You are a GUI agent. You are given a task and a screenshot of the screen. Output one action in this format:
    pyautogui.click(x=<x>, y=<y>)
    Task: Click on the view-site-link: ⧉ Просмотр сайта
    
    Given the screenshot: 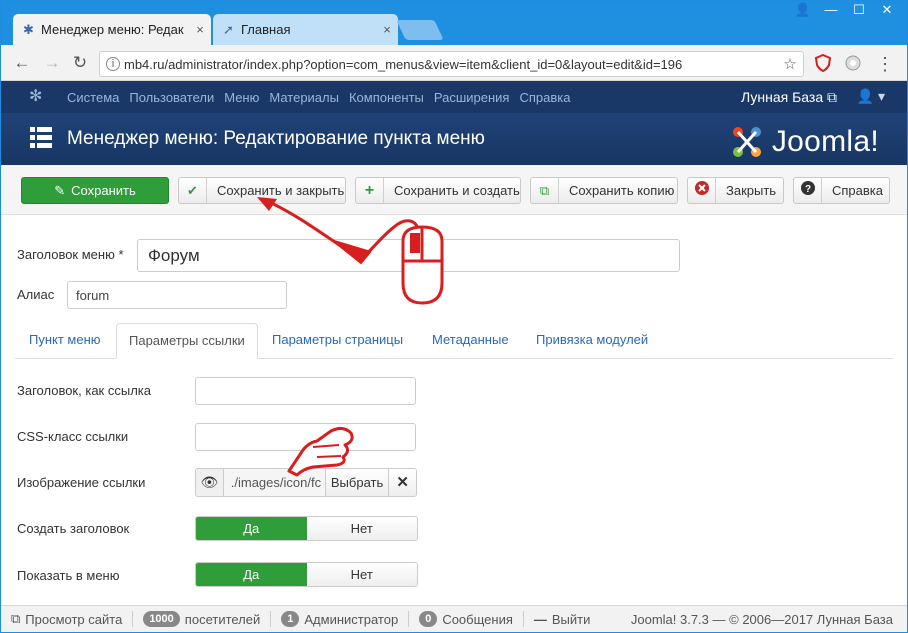 What is the action you would take?
    pyautogui.click(x=67, y=619)
    